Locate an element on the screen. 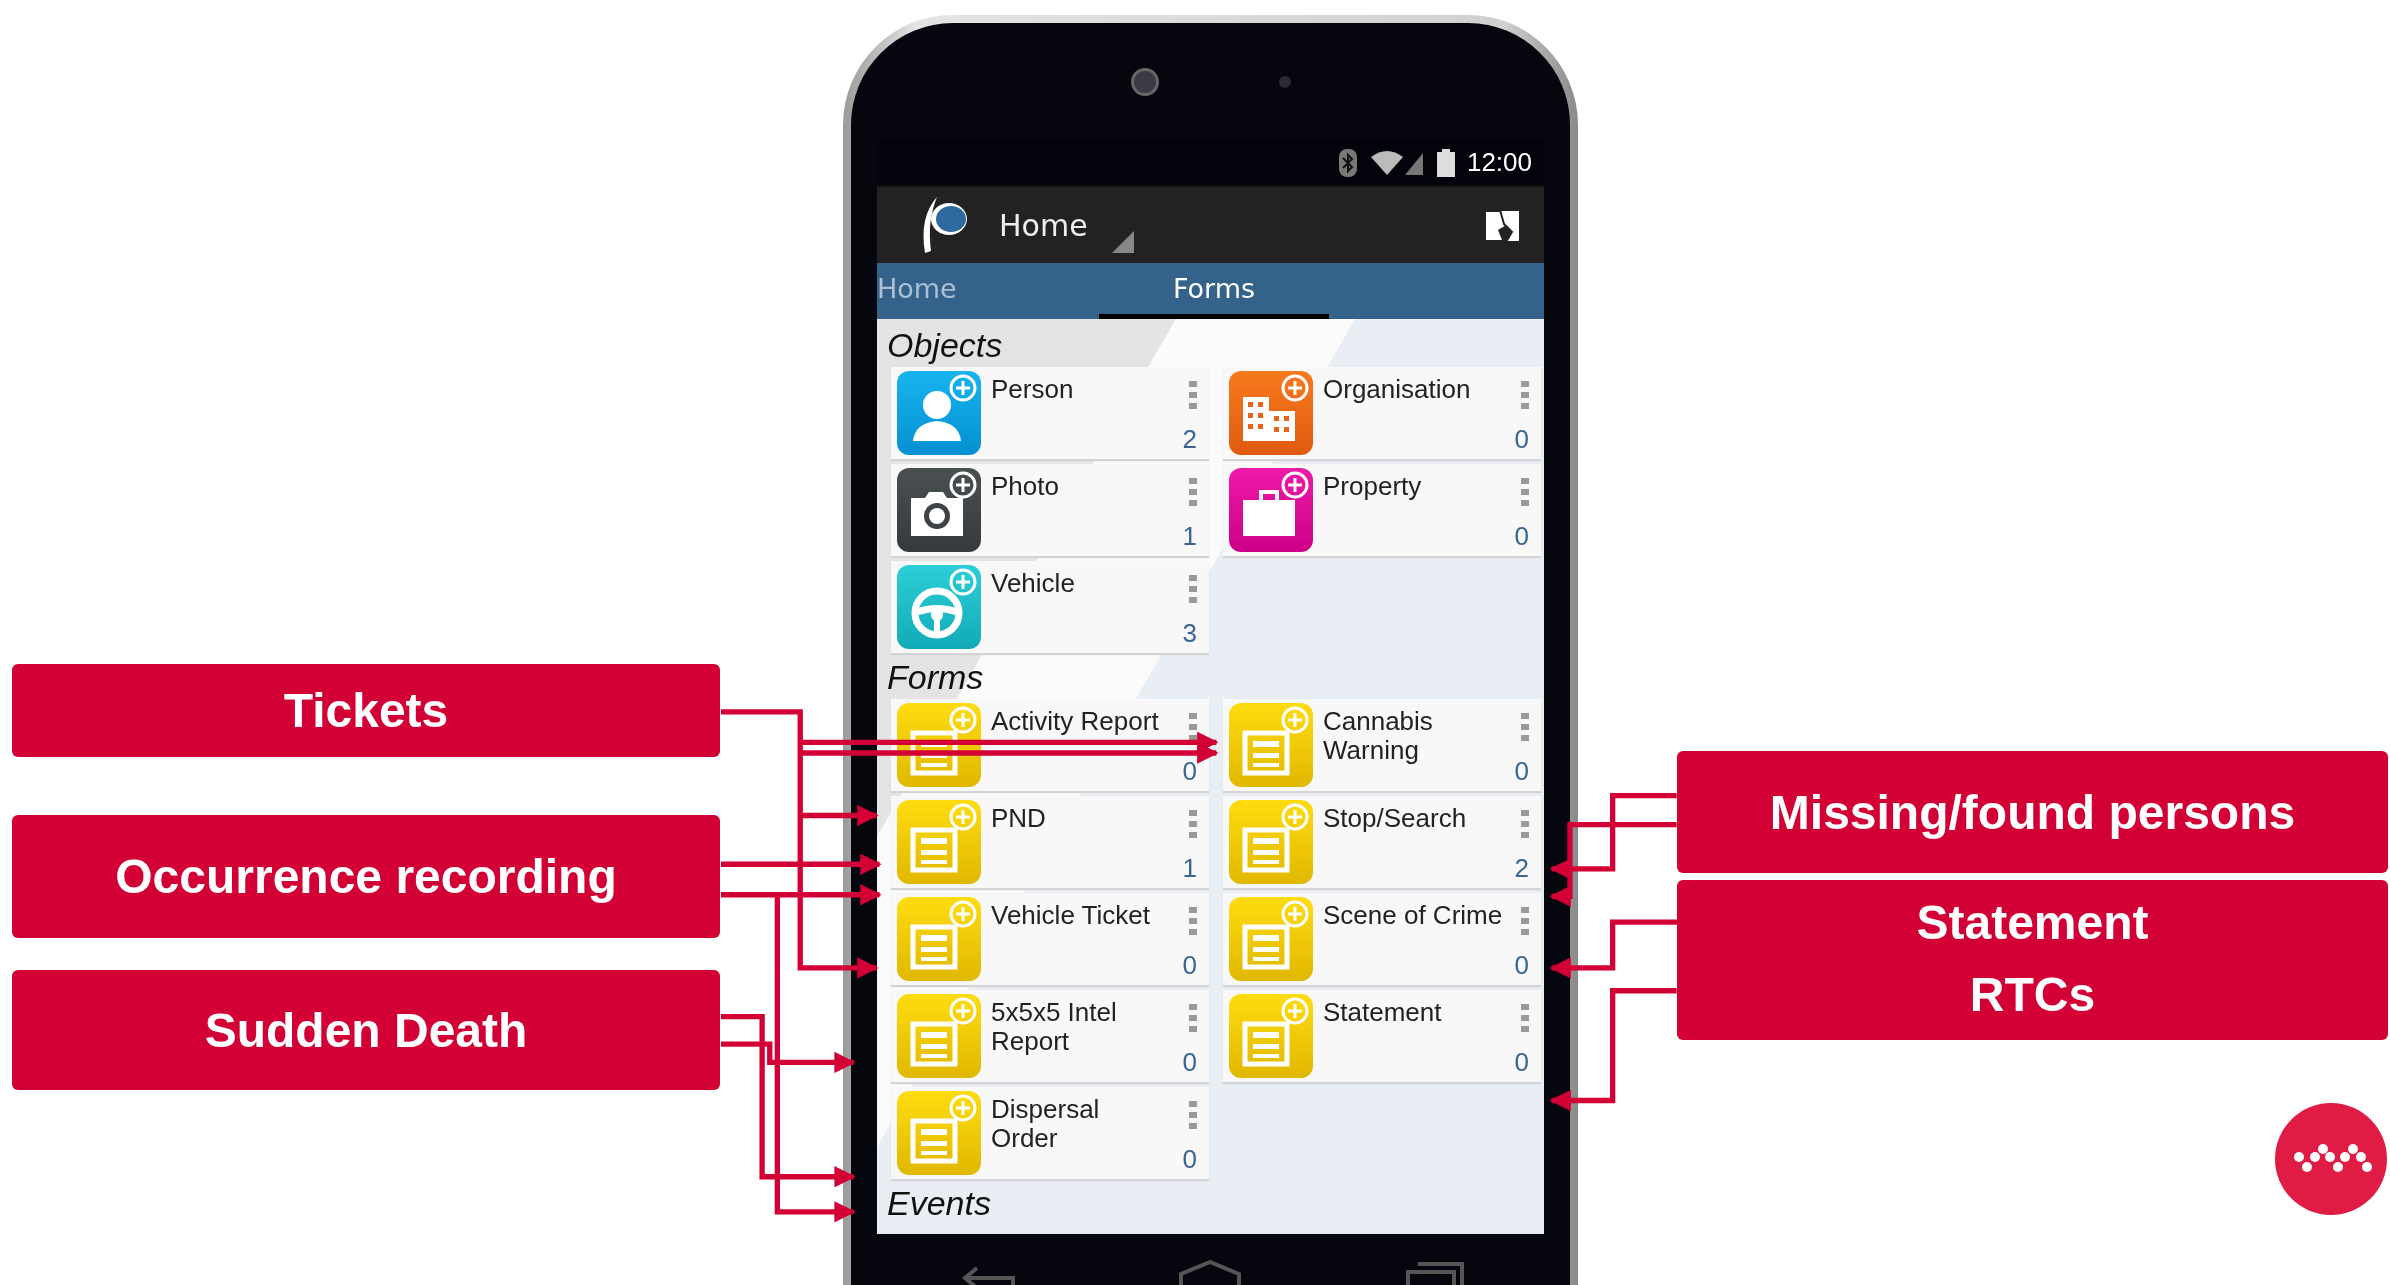  tile-label: Person is located at coordinates (1033, 389).